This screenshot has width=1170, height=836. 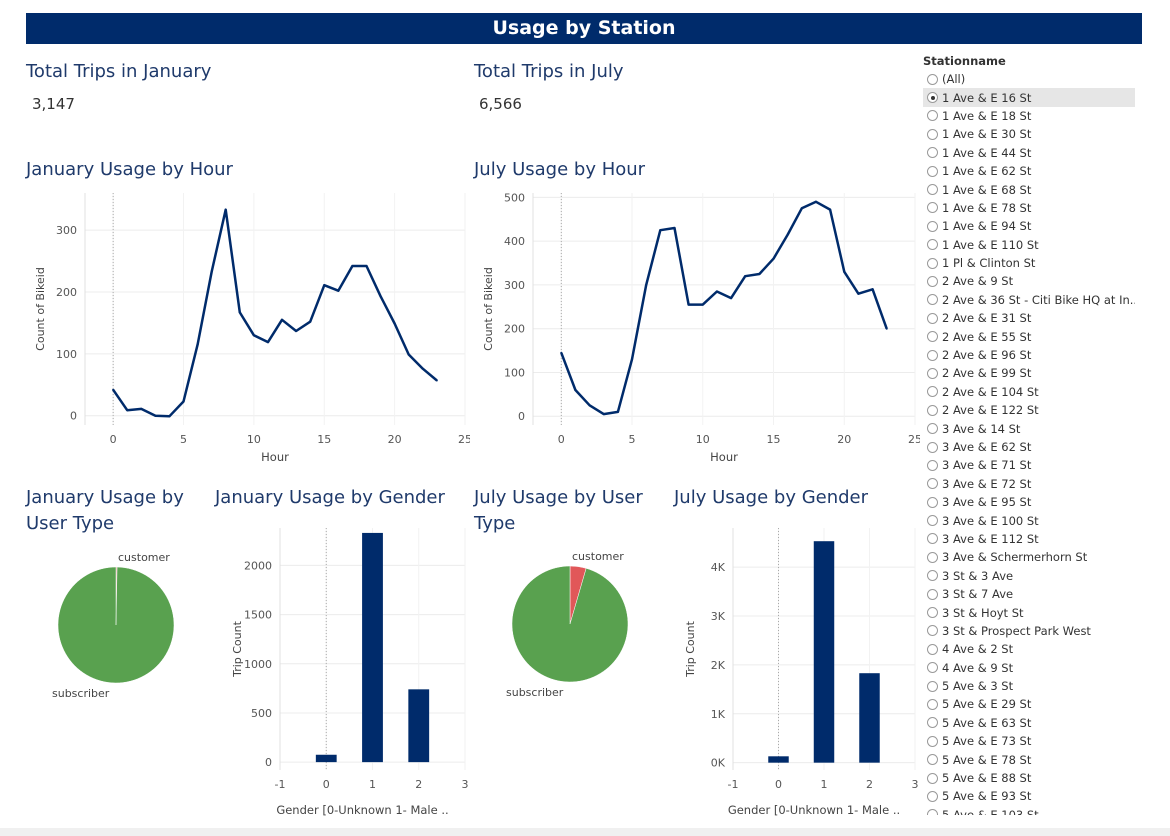 I want to click on station-option: 5 Ave & E 78 St, so click(x=1029, y=759).